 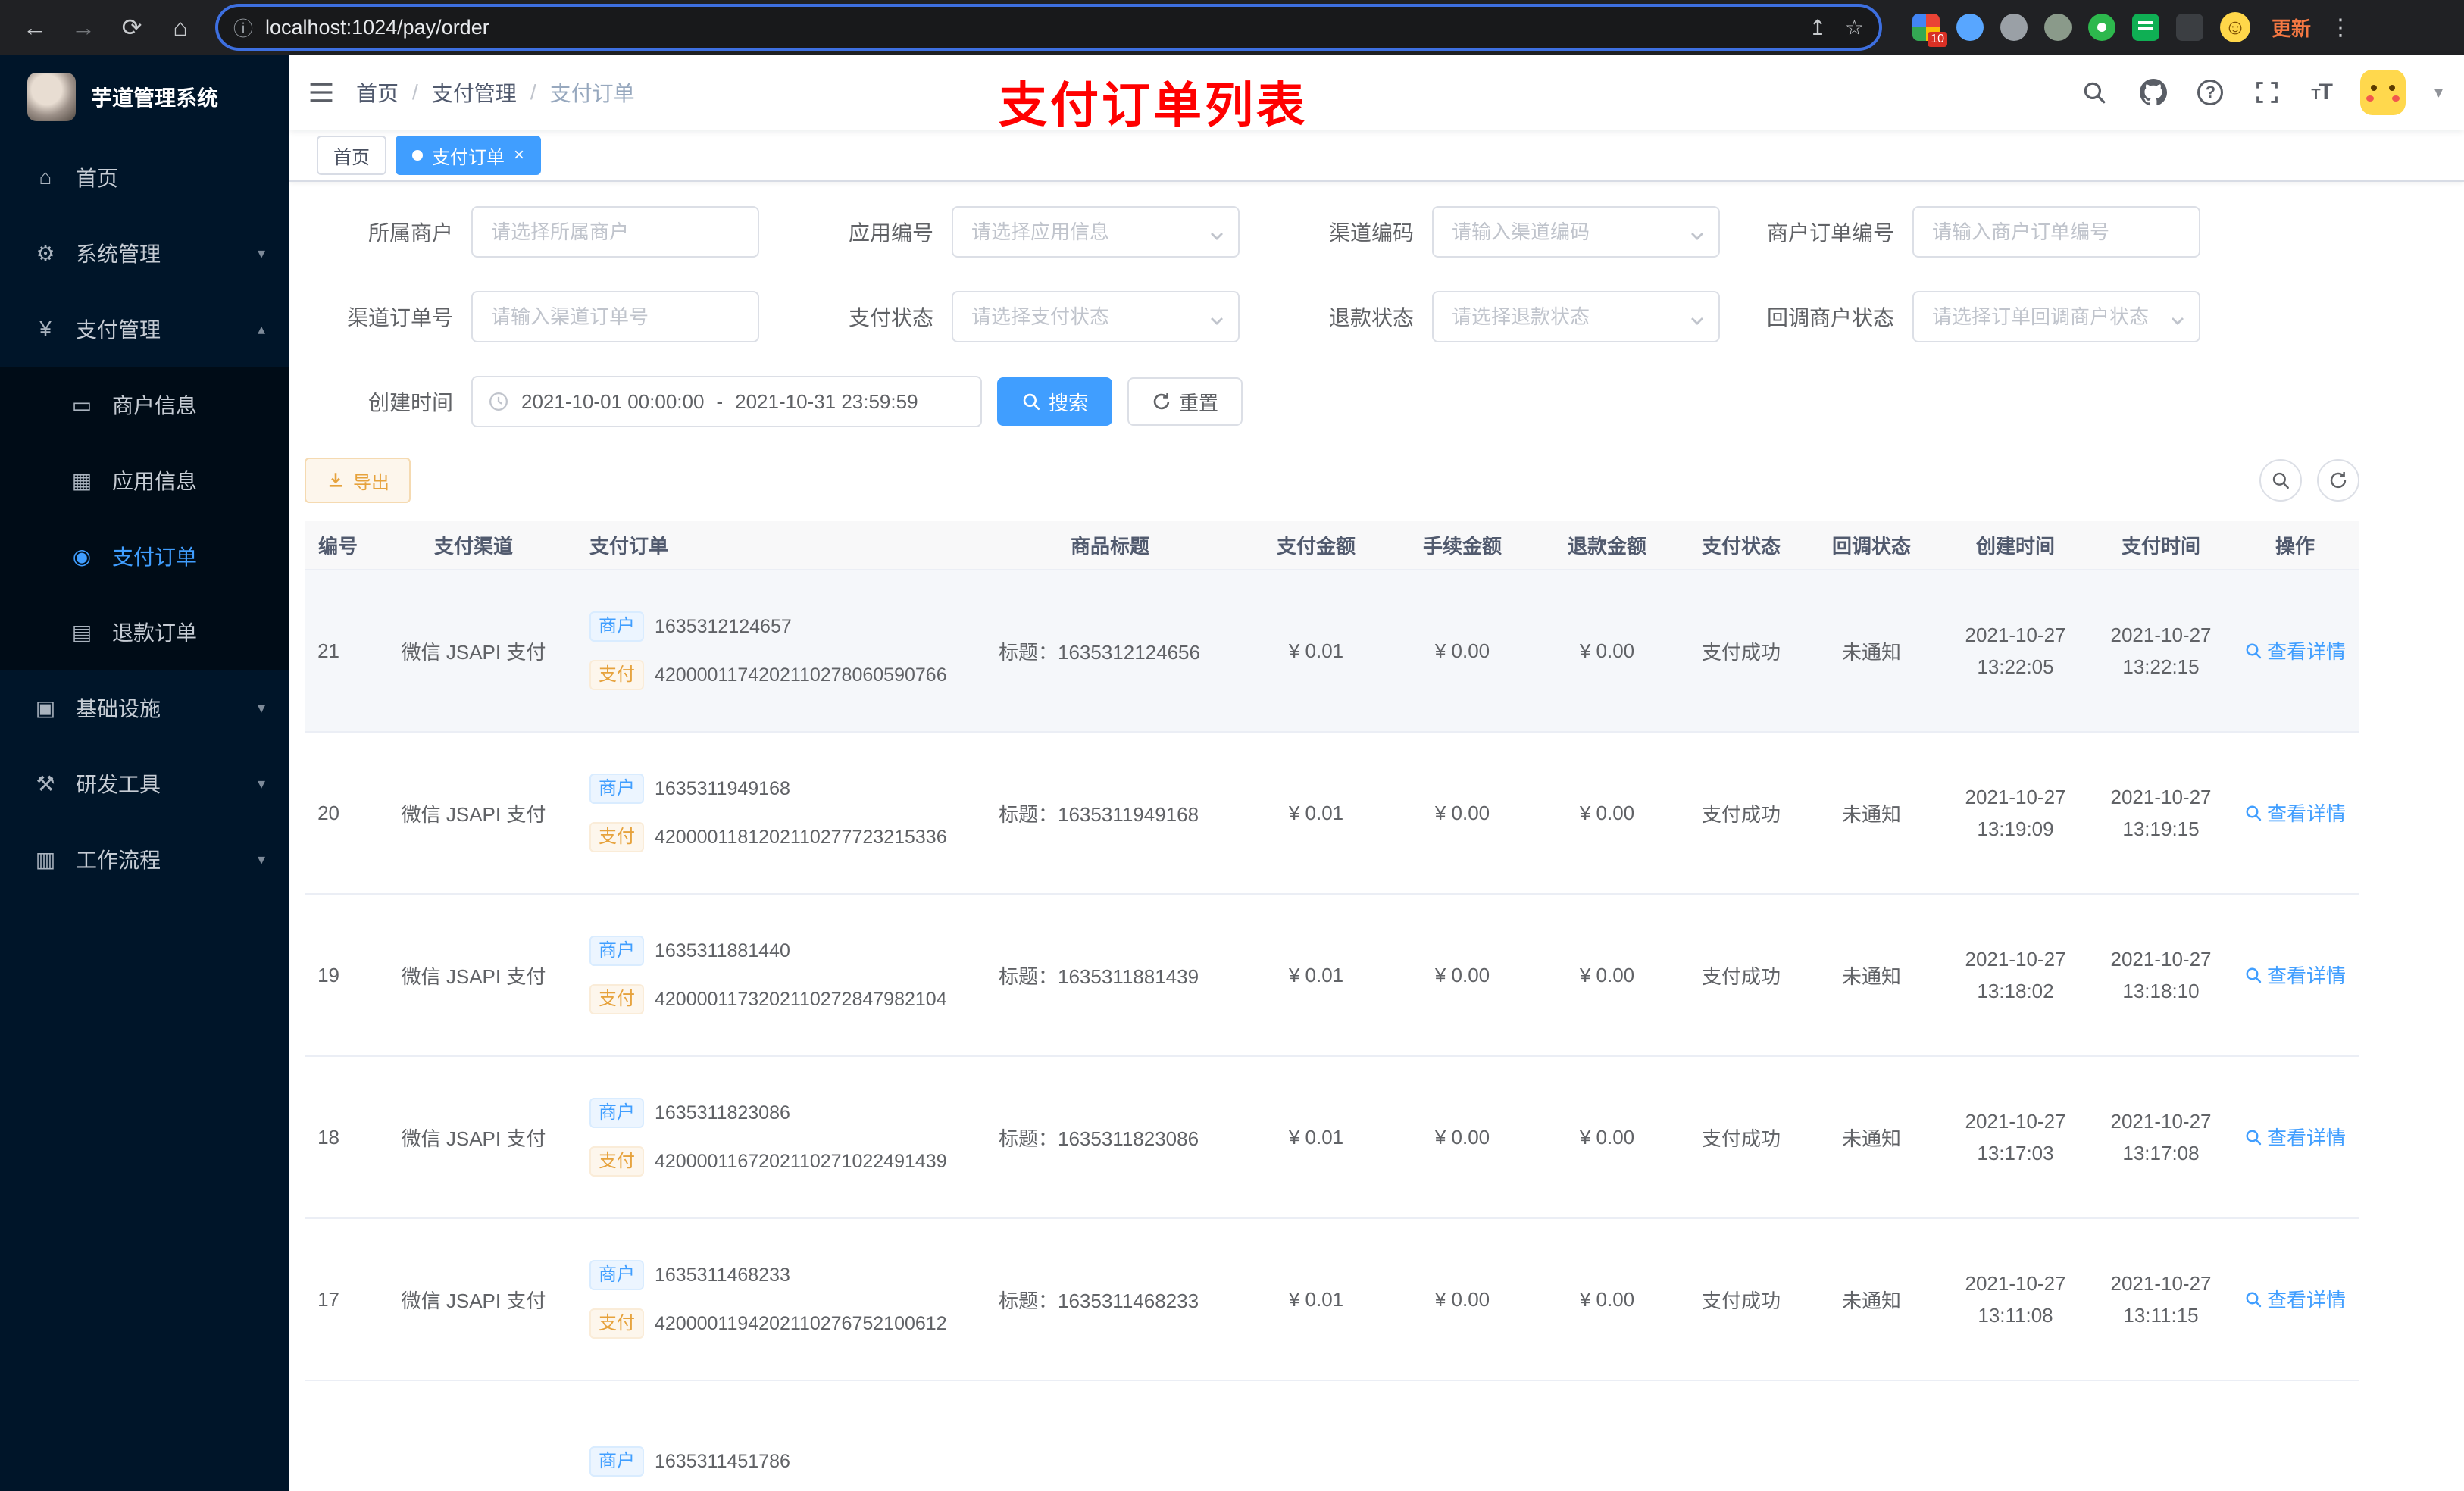 What do you see at coordinates (97, 178) in the screenshot?
I see `sidebar-item-label: 首页` at bounding box center [97, 178].